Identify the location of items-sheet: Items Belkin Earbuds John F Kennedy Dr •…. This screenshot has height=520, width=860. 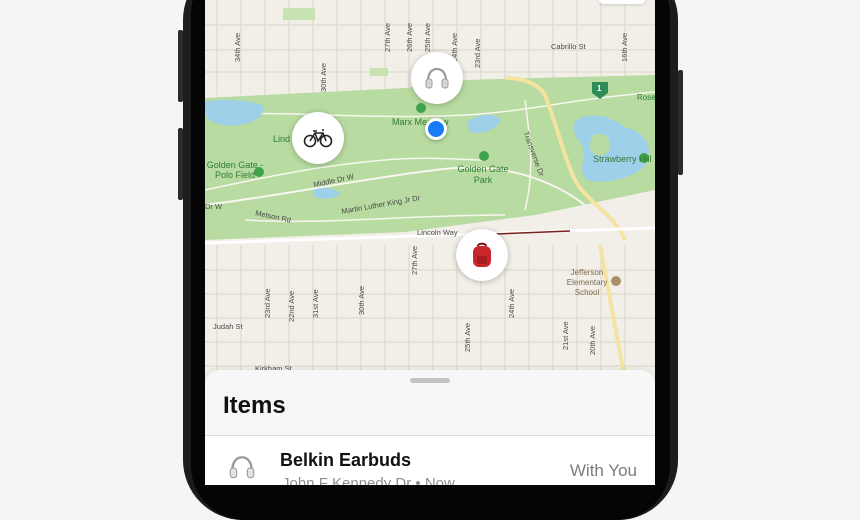
(430, 427).